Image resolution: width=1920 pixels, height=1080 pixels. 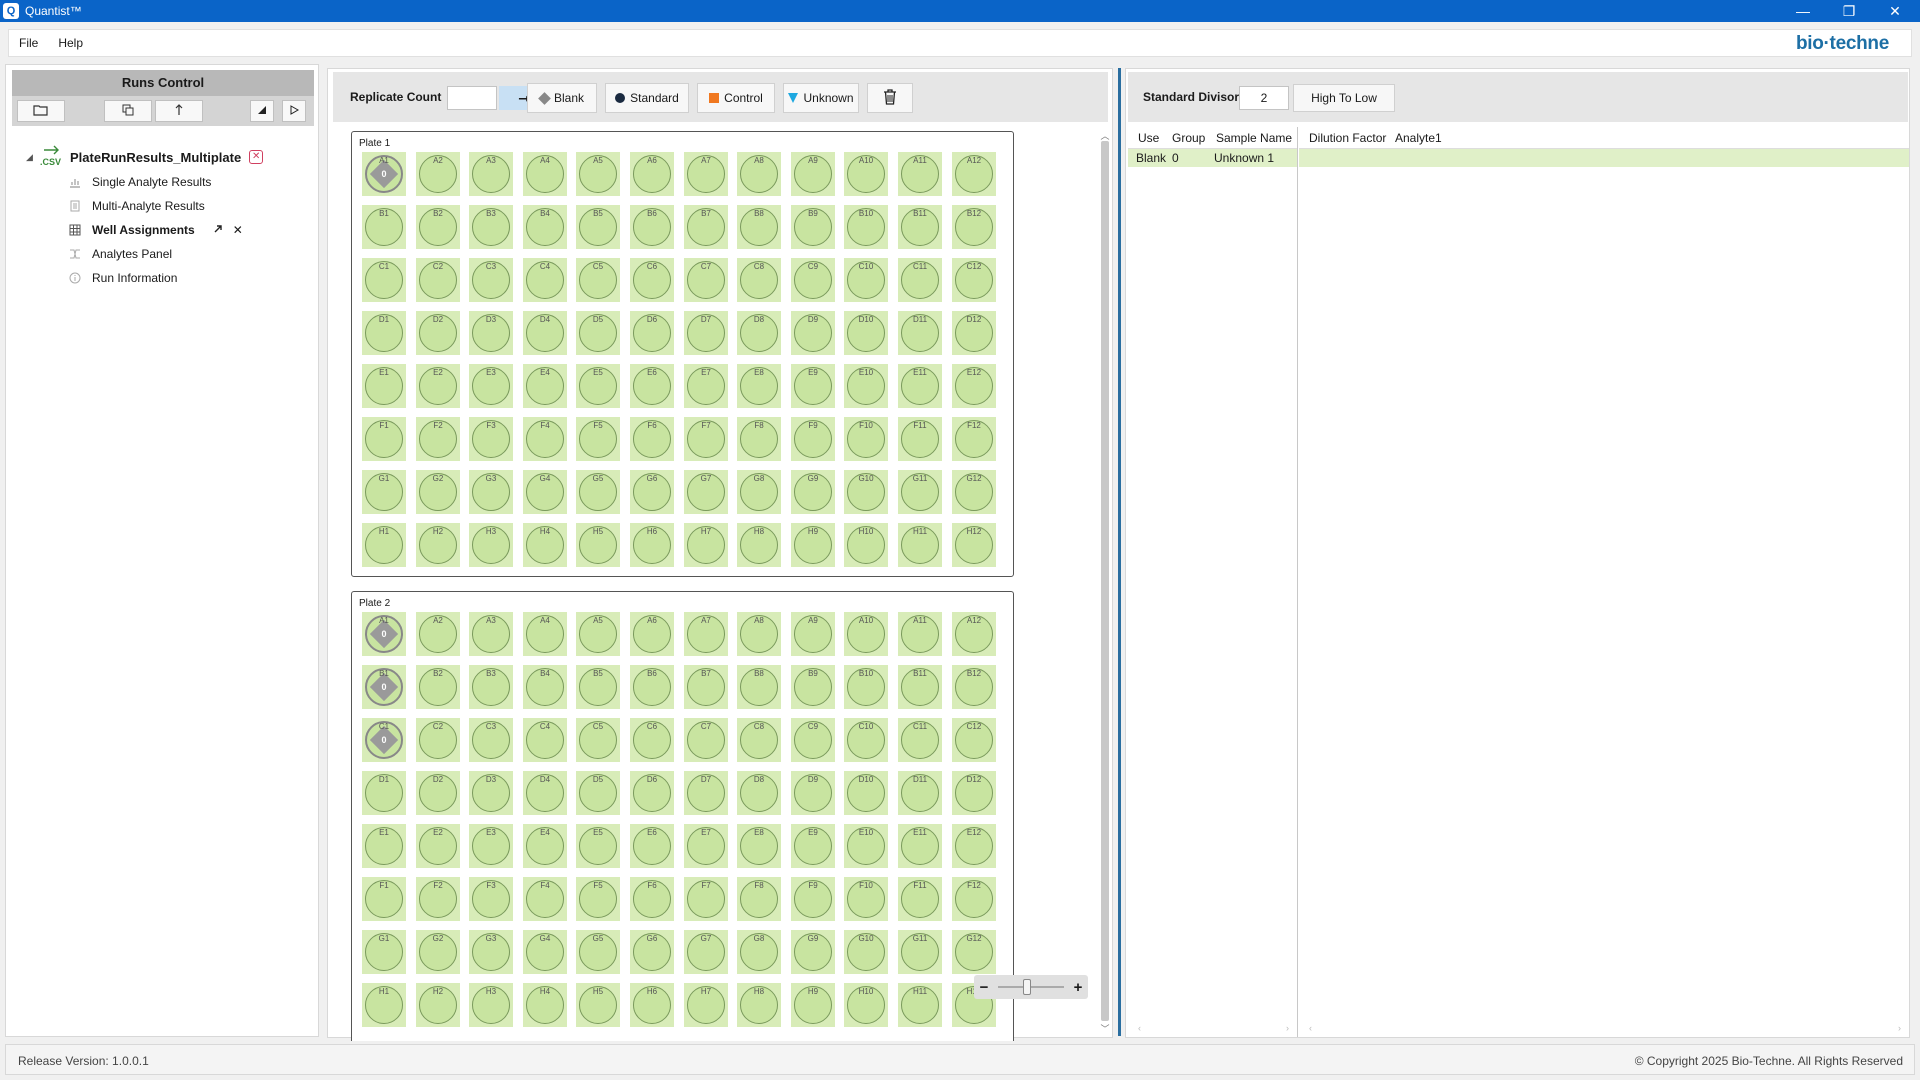 What do you see at coordinates (545, 280) in the screenshot?
I see `well-c4: C4` at bounding box center [545, 280].